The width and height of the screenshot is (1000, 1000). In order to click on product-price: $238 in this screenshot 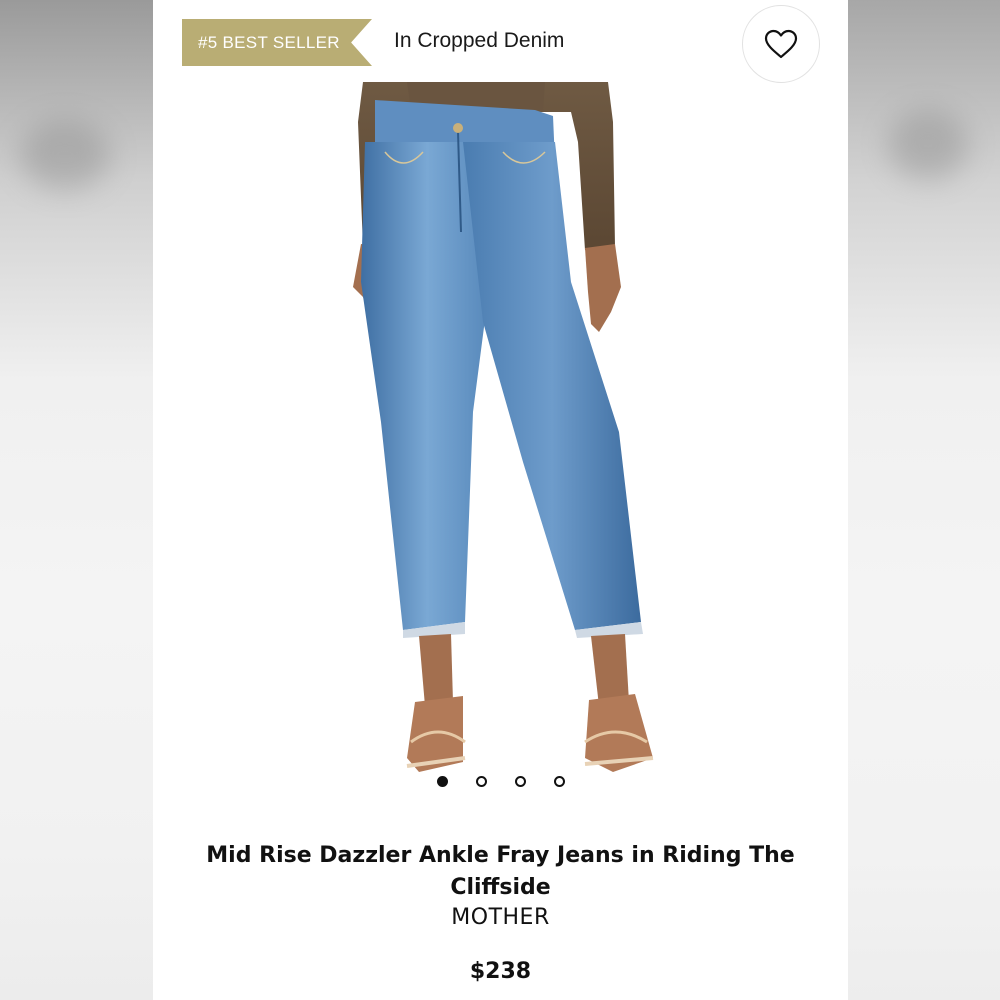, I will do `click(500, 971)`.